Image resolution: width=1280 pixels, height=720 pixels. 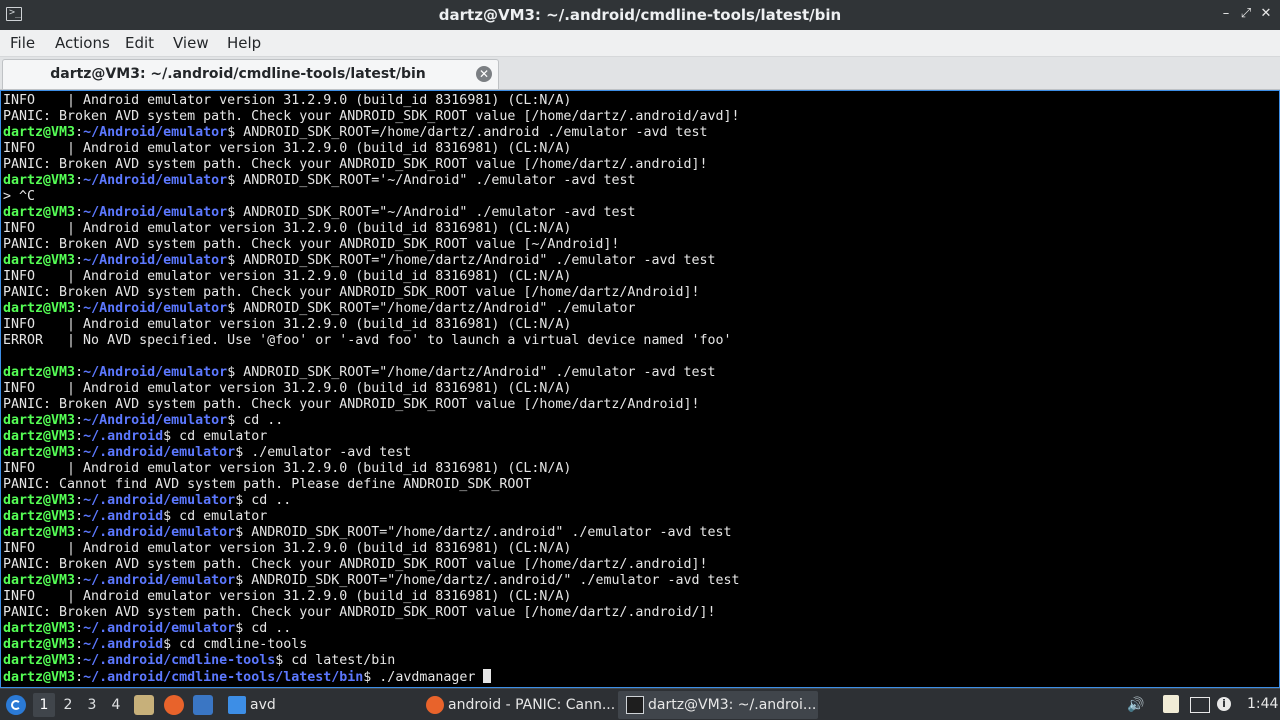 I want to click on menu-actions: Actions, so click(x=82, y=43).